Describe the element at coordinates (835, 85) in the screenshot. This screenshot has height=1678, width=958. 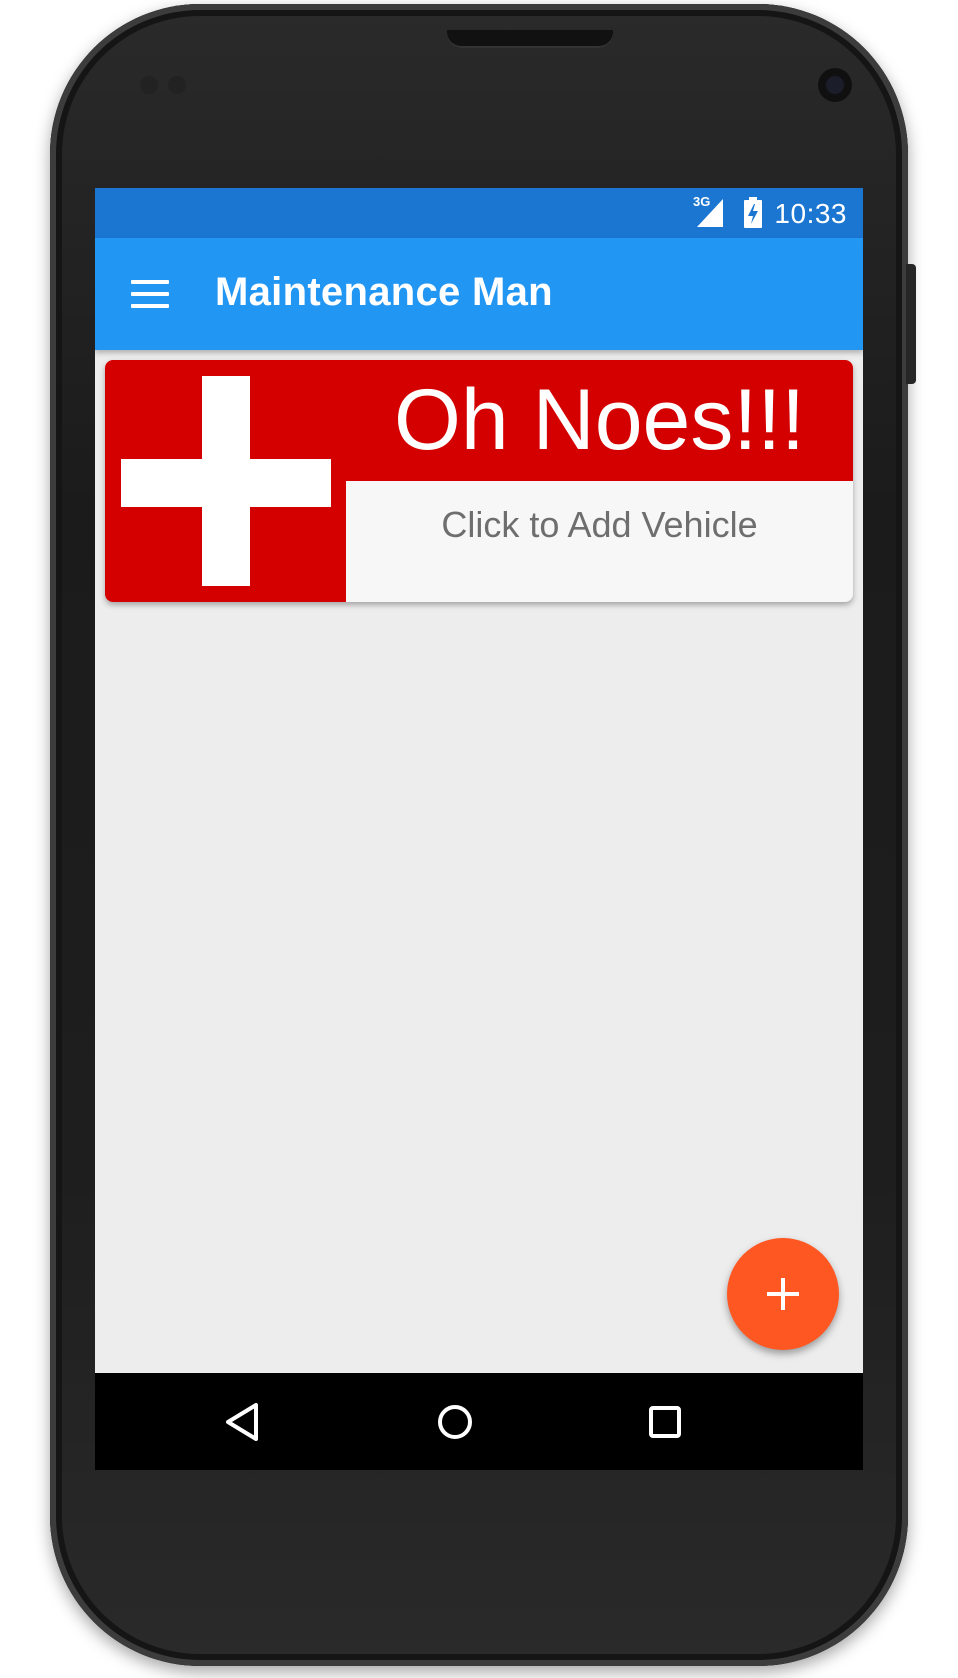
I see `front-camera` at that location.